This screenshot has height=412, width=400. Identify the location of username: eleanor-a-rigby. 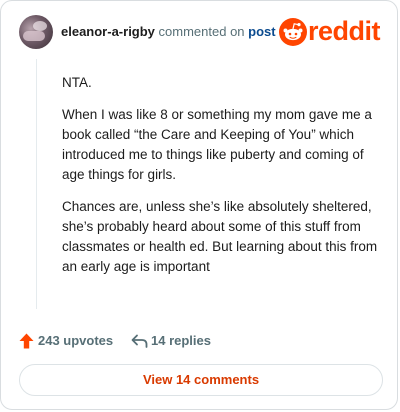
(108, 31).